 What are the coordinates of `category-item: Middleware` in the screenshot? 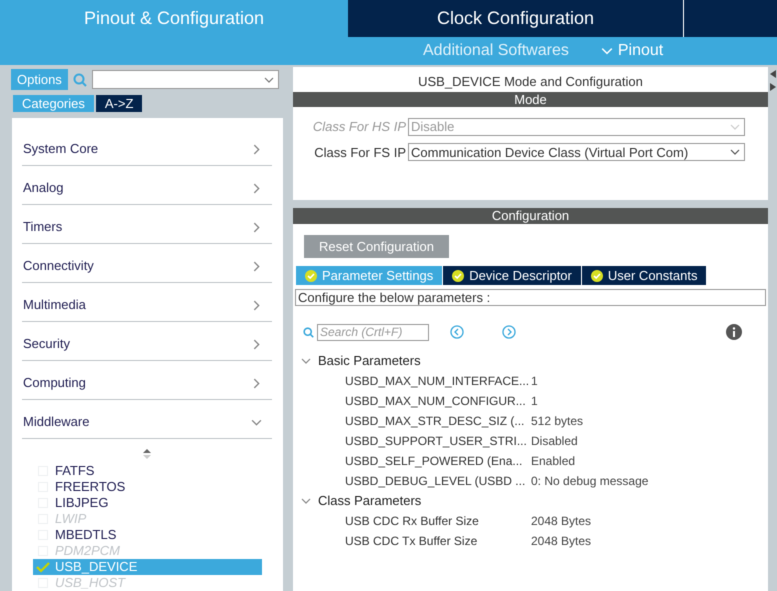 It's located at (147, 419).